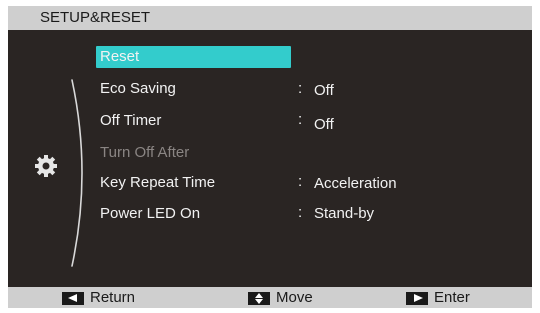 The height and width of the screenshot is (313, 540). I want to click on menu-item-label: Key Repeat Time, so click(158, 182).